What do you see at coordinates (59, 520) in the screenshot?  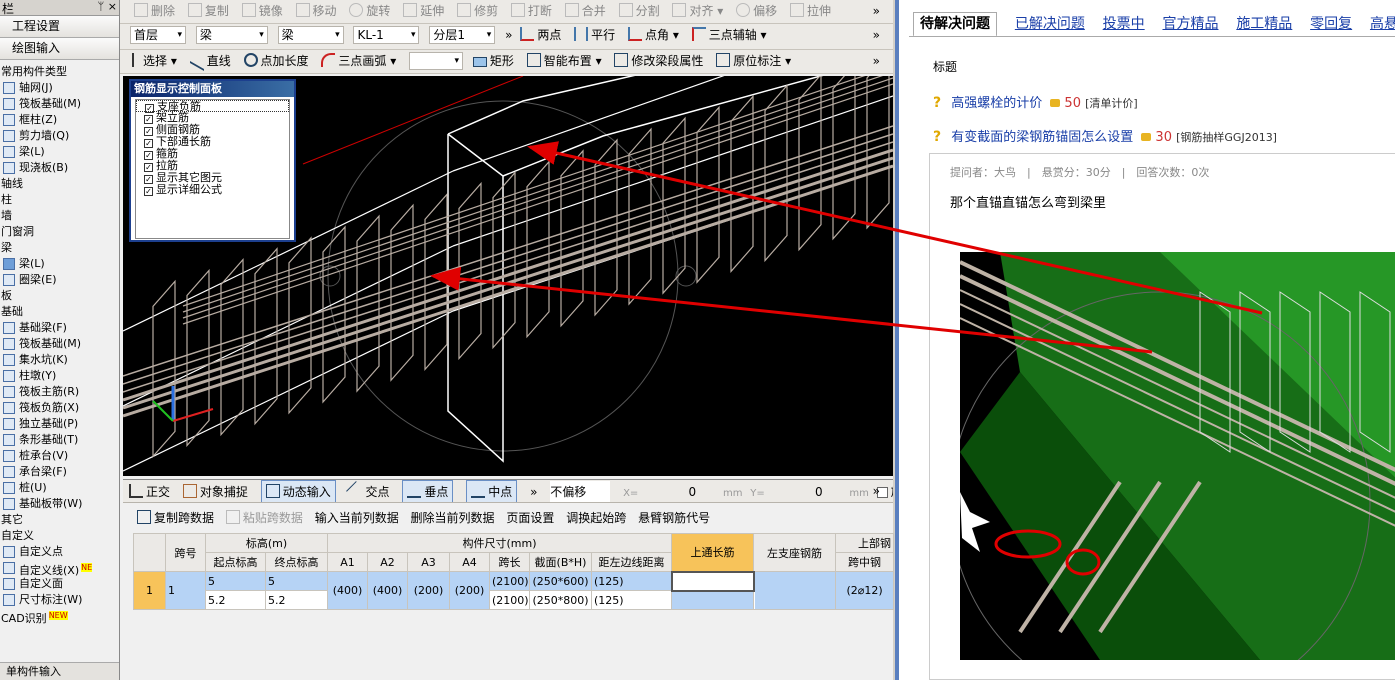 I see `tree-category: 其它` at bounding box center [59, 520].